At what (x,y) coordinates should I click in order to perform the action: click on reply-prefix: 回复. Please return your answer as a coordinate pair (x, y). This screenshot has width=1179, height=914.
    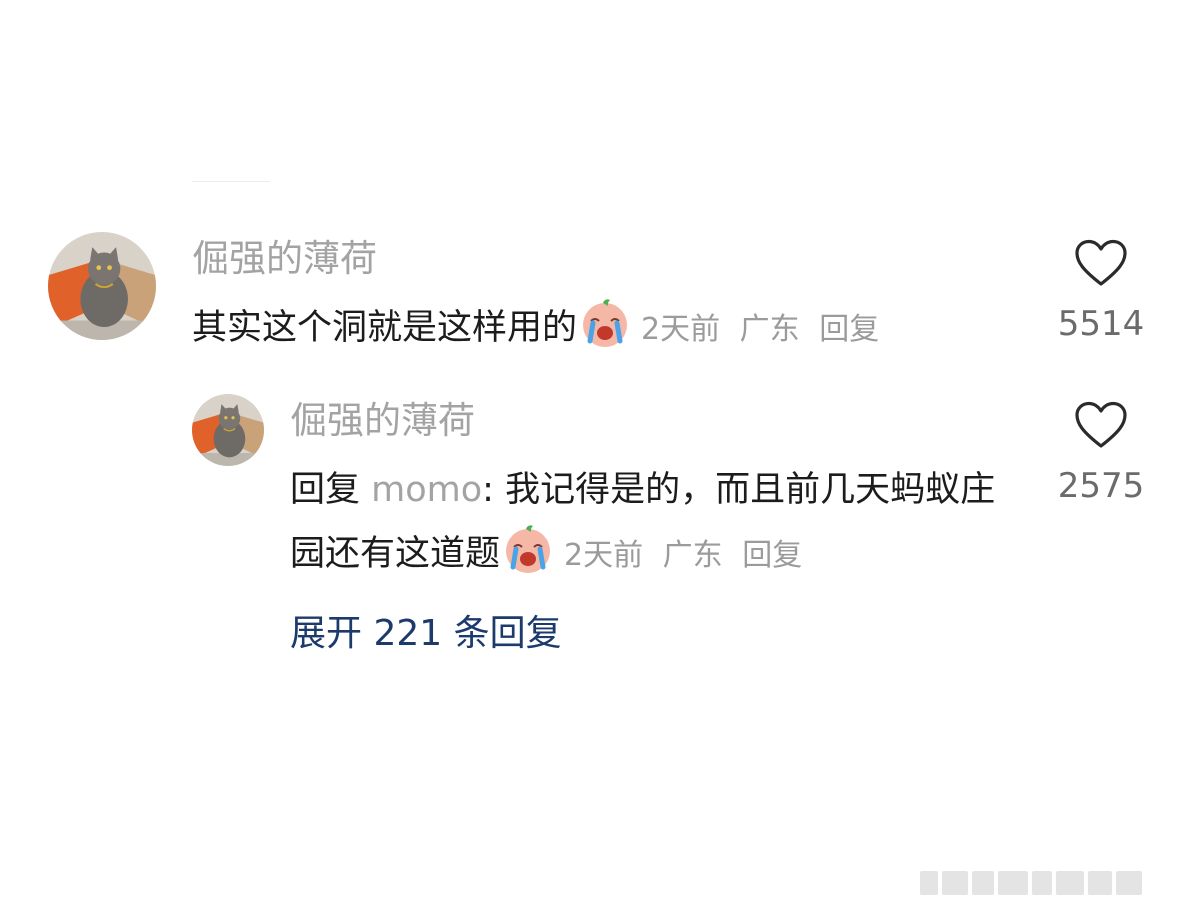
    Looking at the image, I should click on (325, 490).